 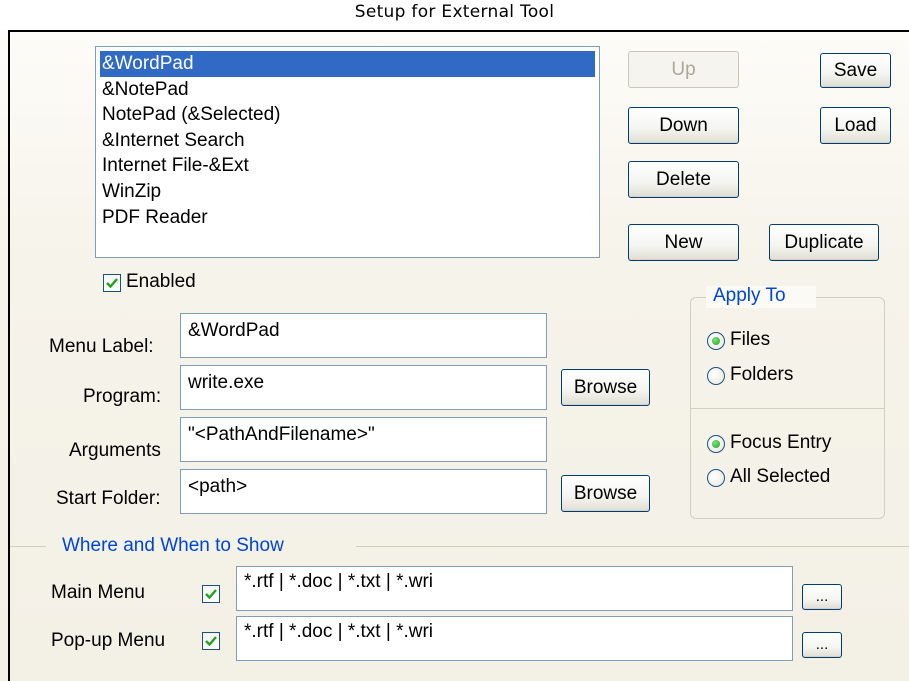 I want to click on arguments-label: Arguments, so click(x=115, y=450).